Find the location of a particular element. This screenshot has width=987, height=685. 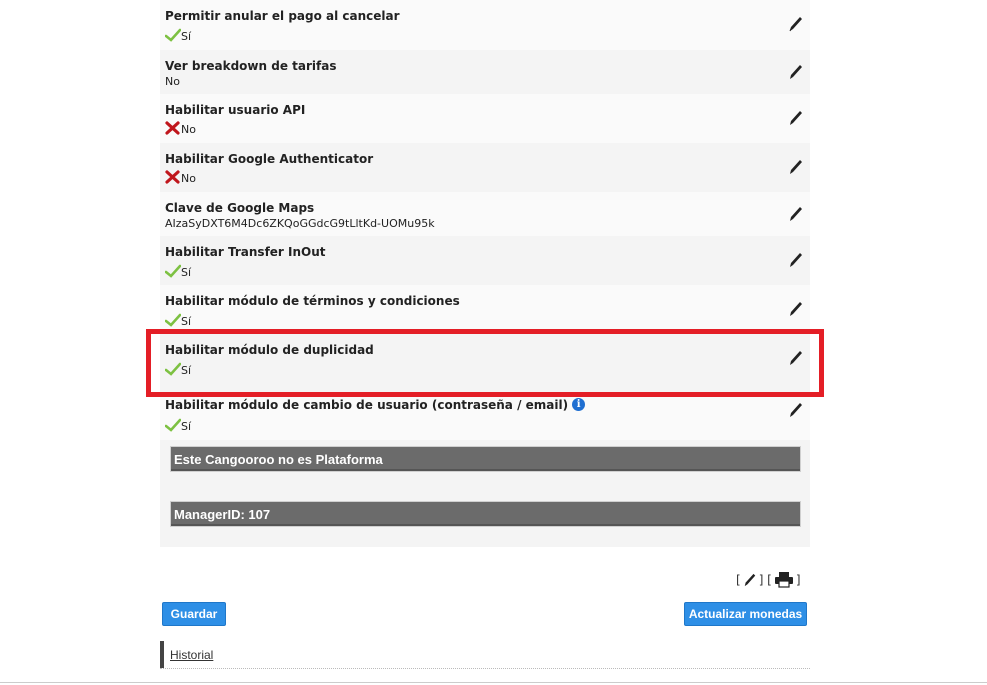

setting-row-api-user: Habilitar usuario API No is located at coordinates (485, 118).